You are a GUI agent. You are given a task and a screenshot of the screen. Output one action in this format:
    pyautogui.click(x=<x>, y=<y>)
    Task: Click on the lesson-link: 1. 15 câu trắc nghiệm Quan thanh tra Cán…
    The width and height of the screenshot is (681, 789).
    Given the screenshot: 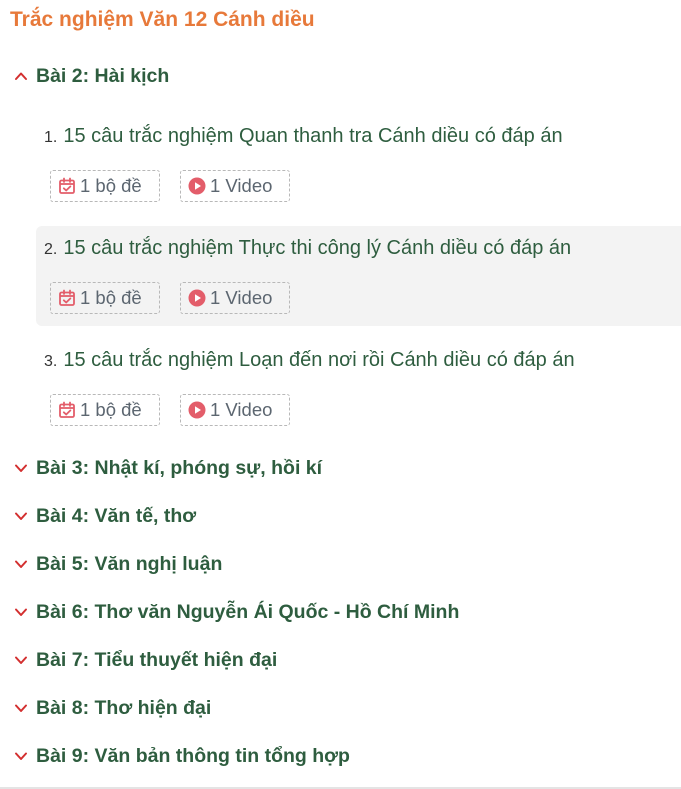 What is the action you would take?
    pyautogui.click(x=303, y=136)
    